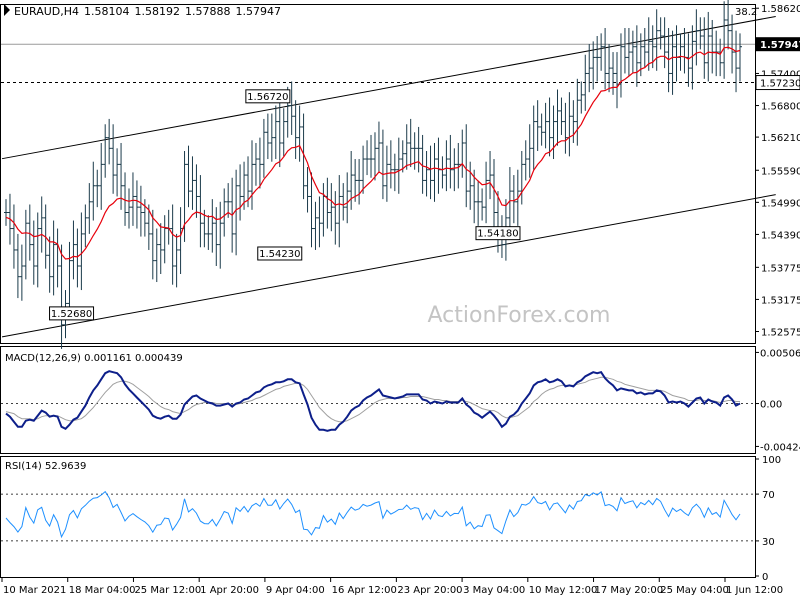 The image size is (800, 604). I want to click on x-tick-label: 3 May 04:00, so click(494, 590).